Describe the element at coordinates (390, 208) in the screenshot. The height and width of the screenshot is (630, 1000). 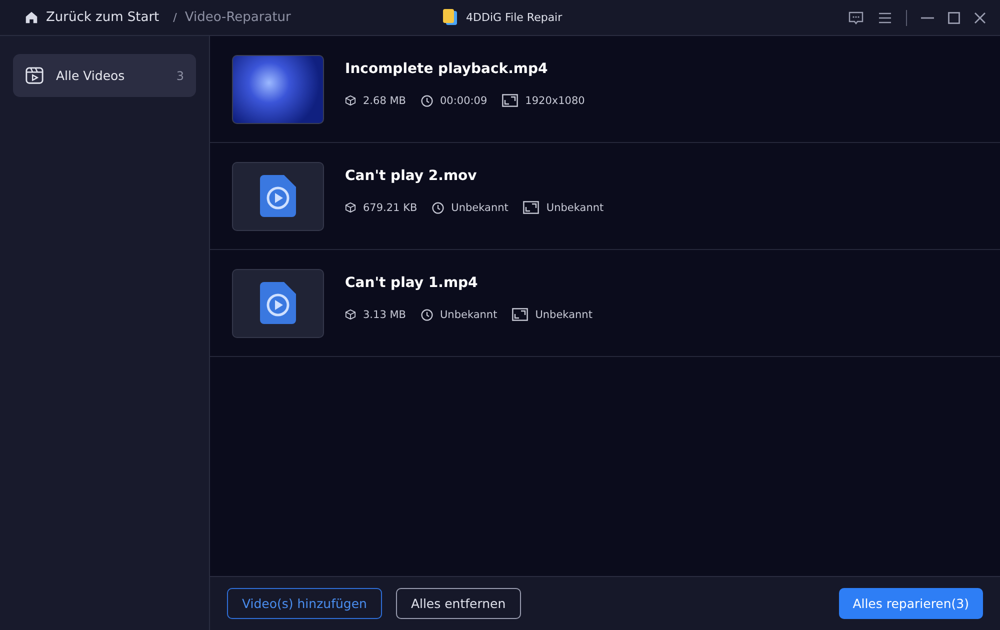
I see `file-size: 679.21 KB` at that location.